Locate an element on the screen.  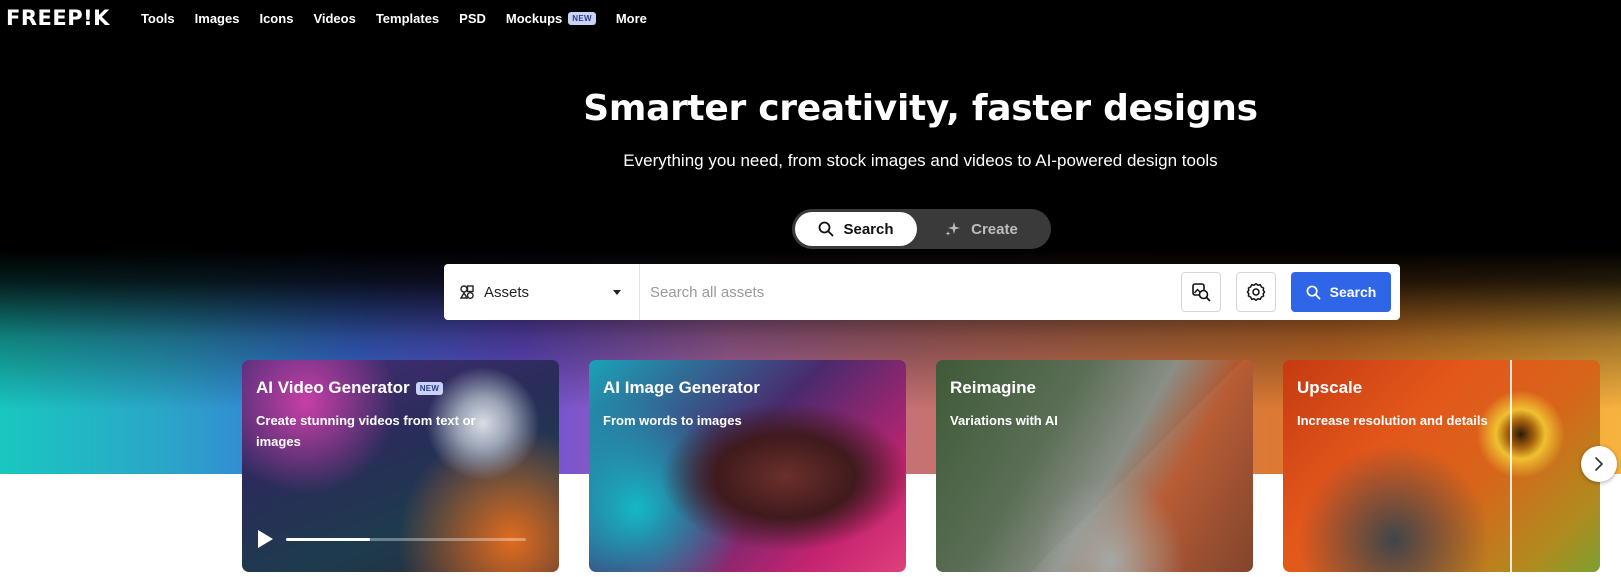
gear-icon is located at coordinates (1256, 292).